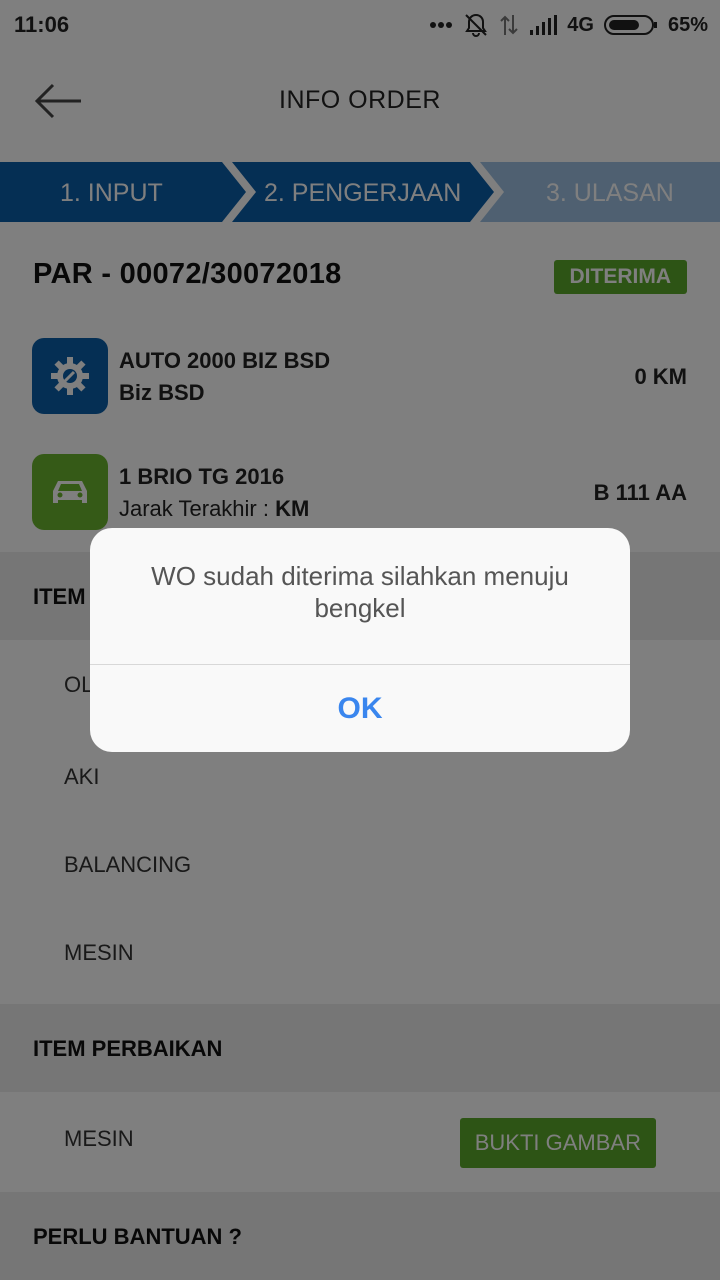 This screenshot has height=1280, width=720. What do you see at coordinates (360, 708) in the screenshot?
I see `ok-button: OK` at bounding box center [360, 708].